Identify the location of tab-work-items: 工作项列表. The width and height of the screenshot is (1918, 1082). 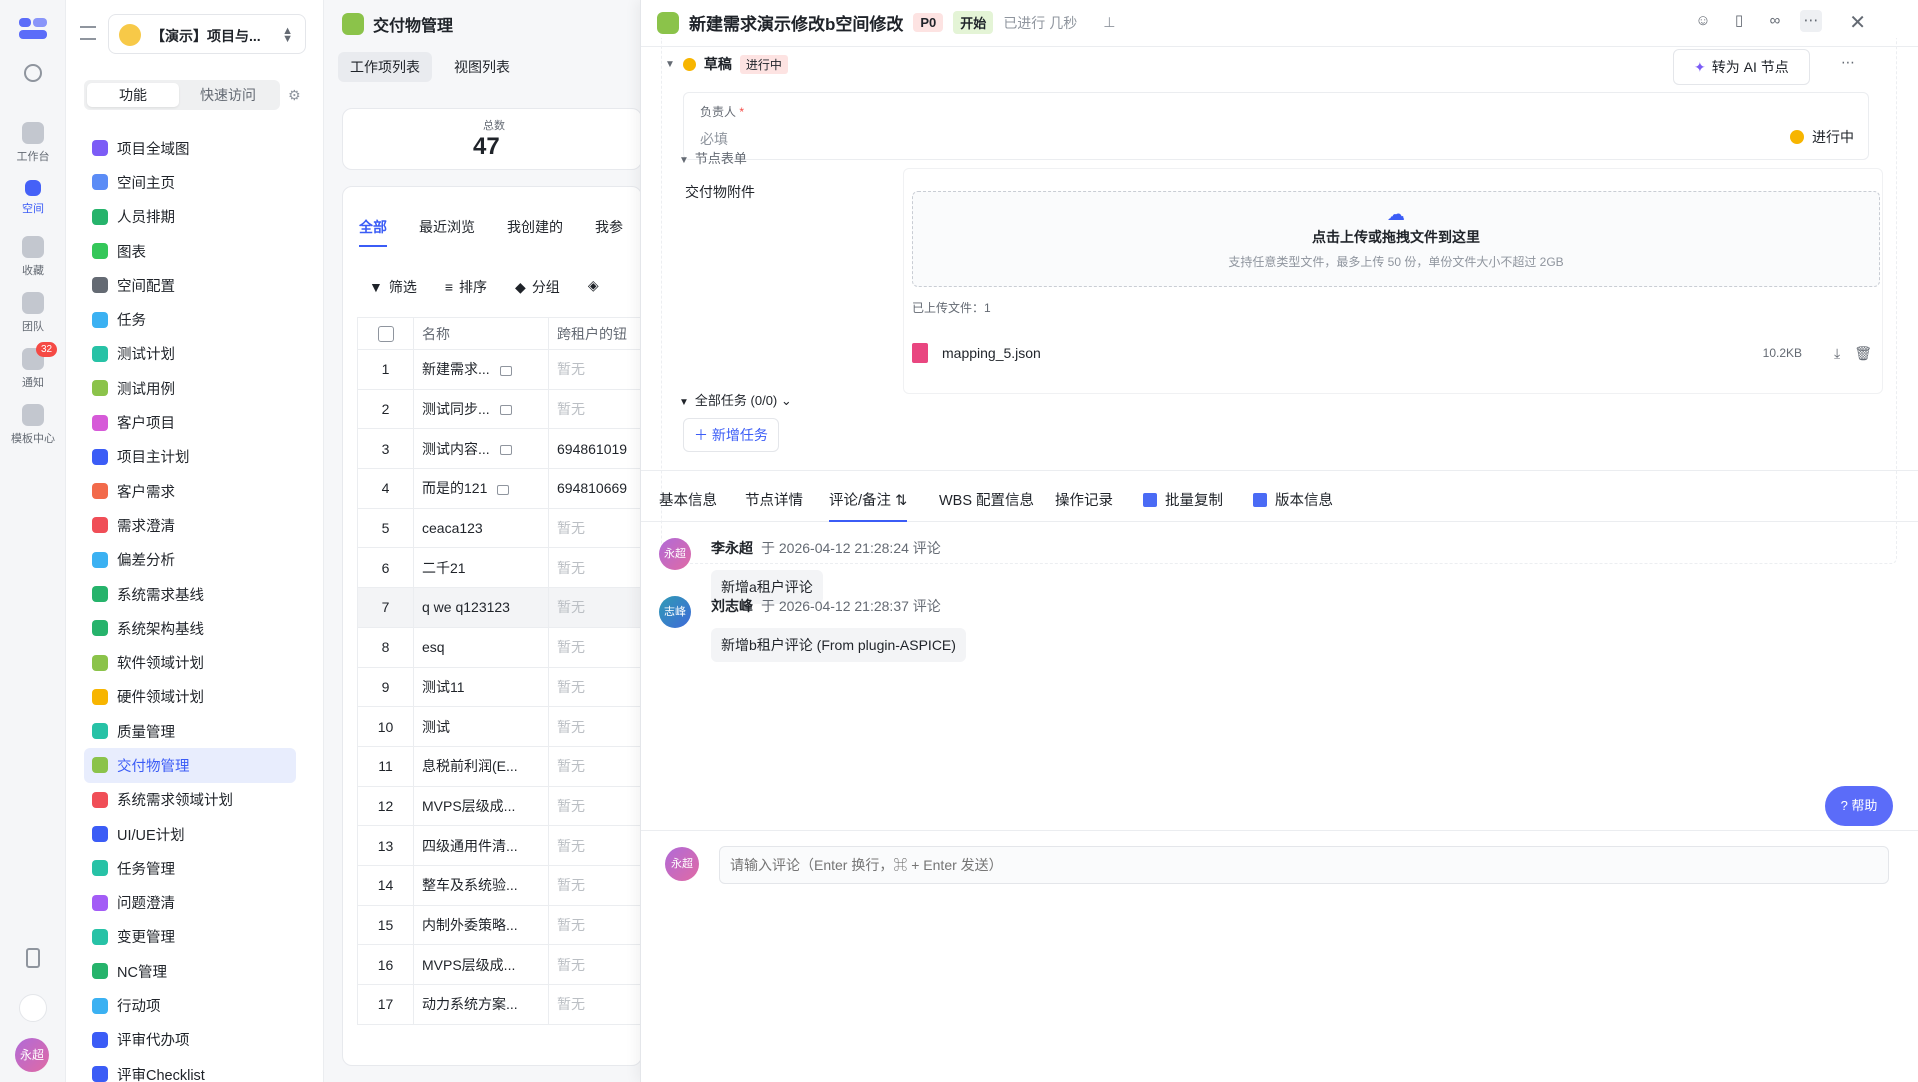
(385, 67).